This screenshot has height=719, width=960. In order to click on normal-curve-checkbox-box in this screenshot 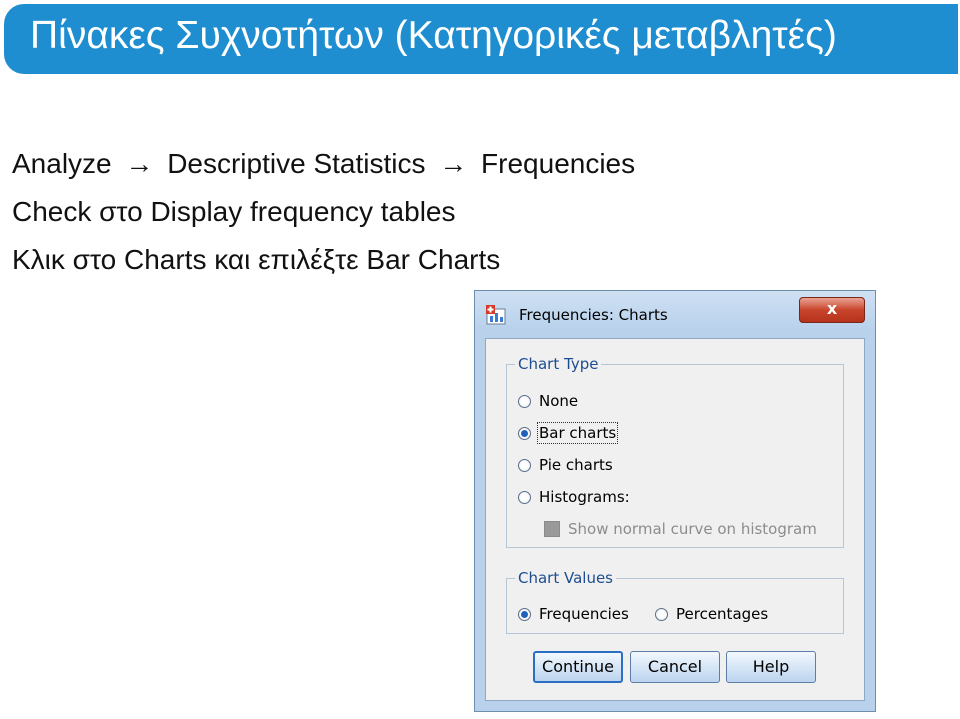, I will do `click(552, 529)`.